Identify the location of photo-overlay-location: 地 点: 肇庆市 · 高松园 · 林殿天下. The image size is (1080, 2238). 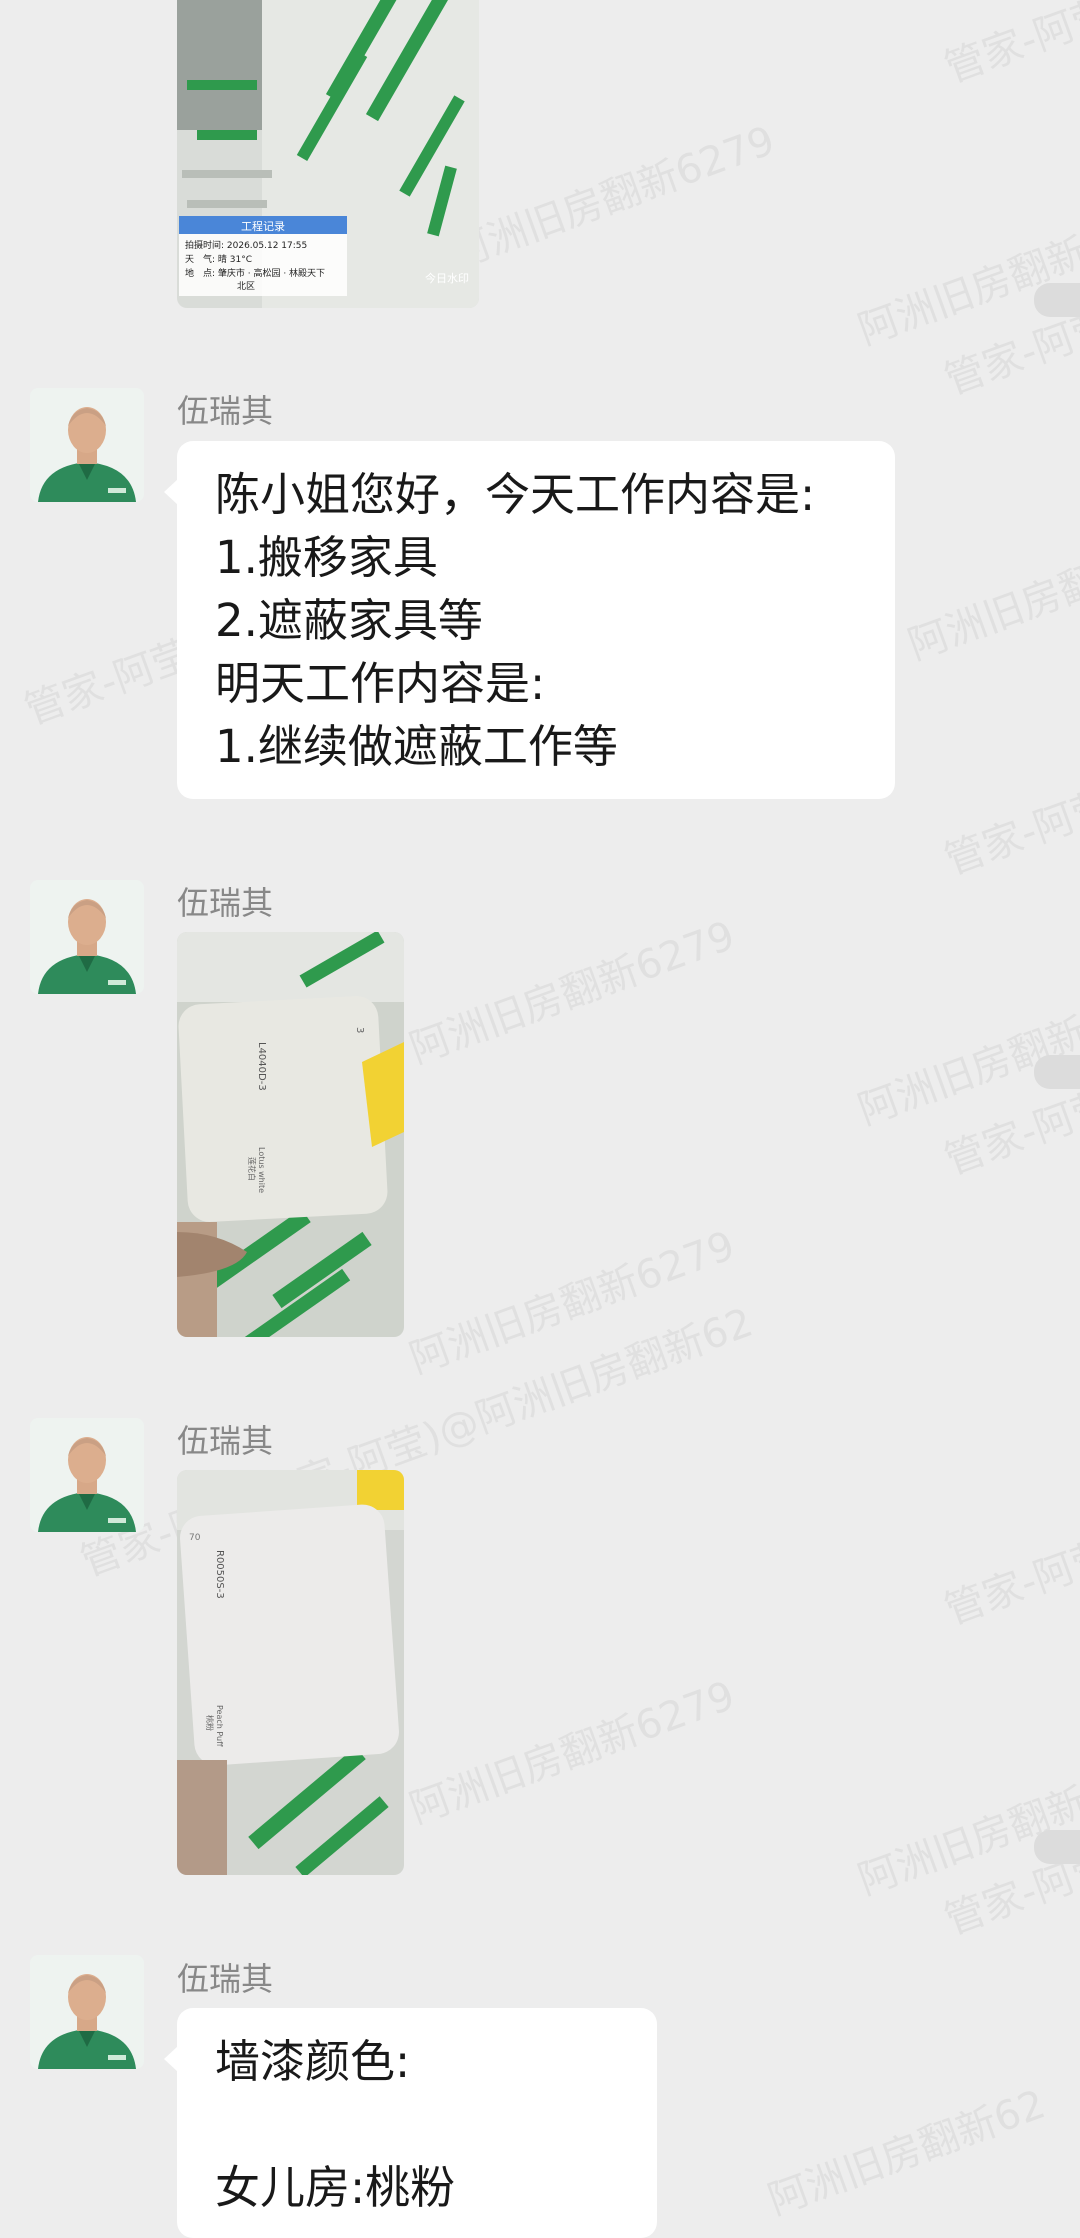
(255, 273).